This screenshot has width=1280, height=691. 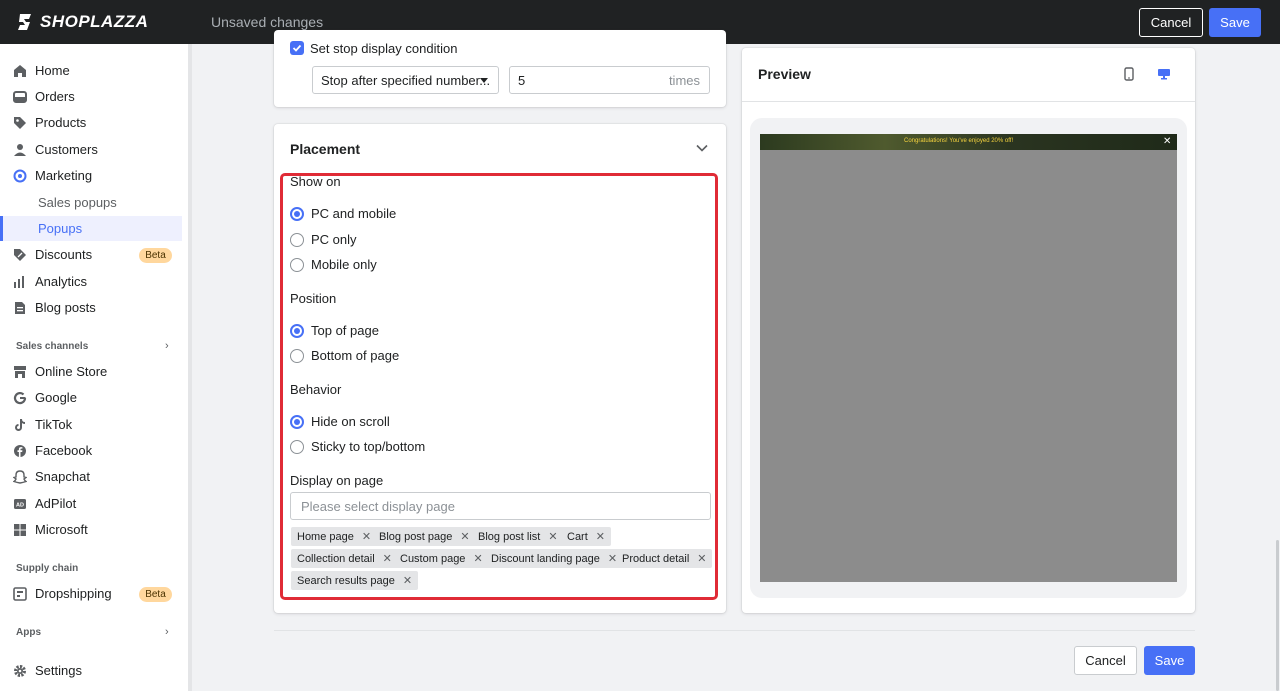 What do you see at coordinates (702, 148) in the screenshot?
I see `chevron-down-icon` at bounding box center [702, 148].